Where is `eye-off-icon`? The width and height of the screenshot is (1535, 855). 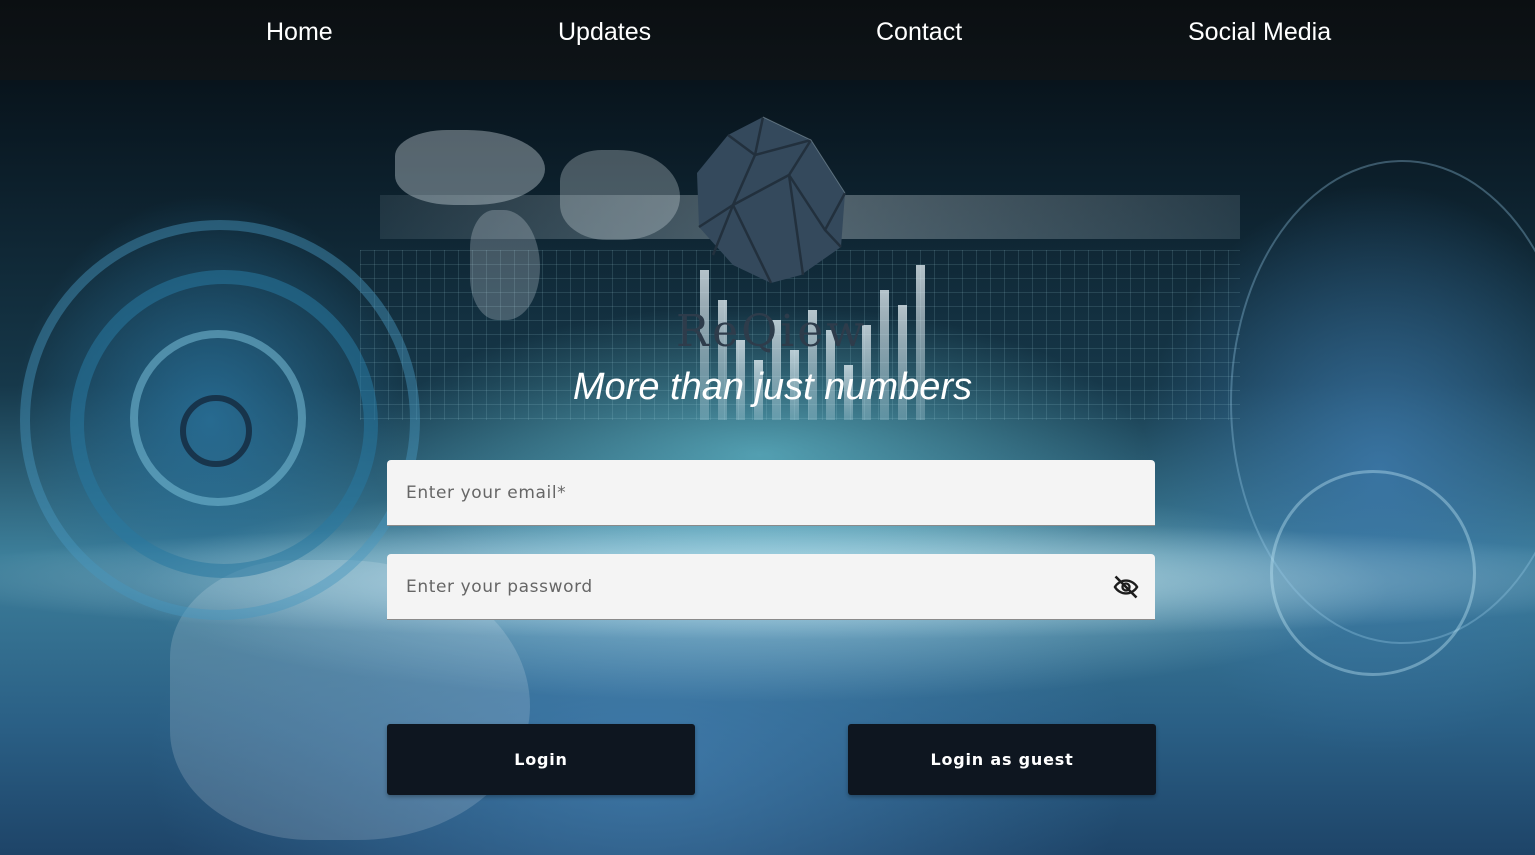 eye-off-icon is located at coordinates (1126, 587).